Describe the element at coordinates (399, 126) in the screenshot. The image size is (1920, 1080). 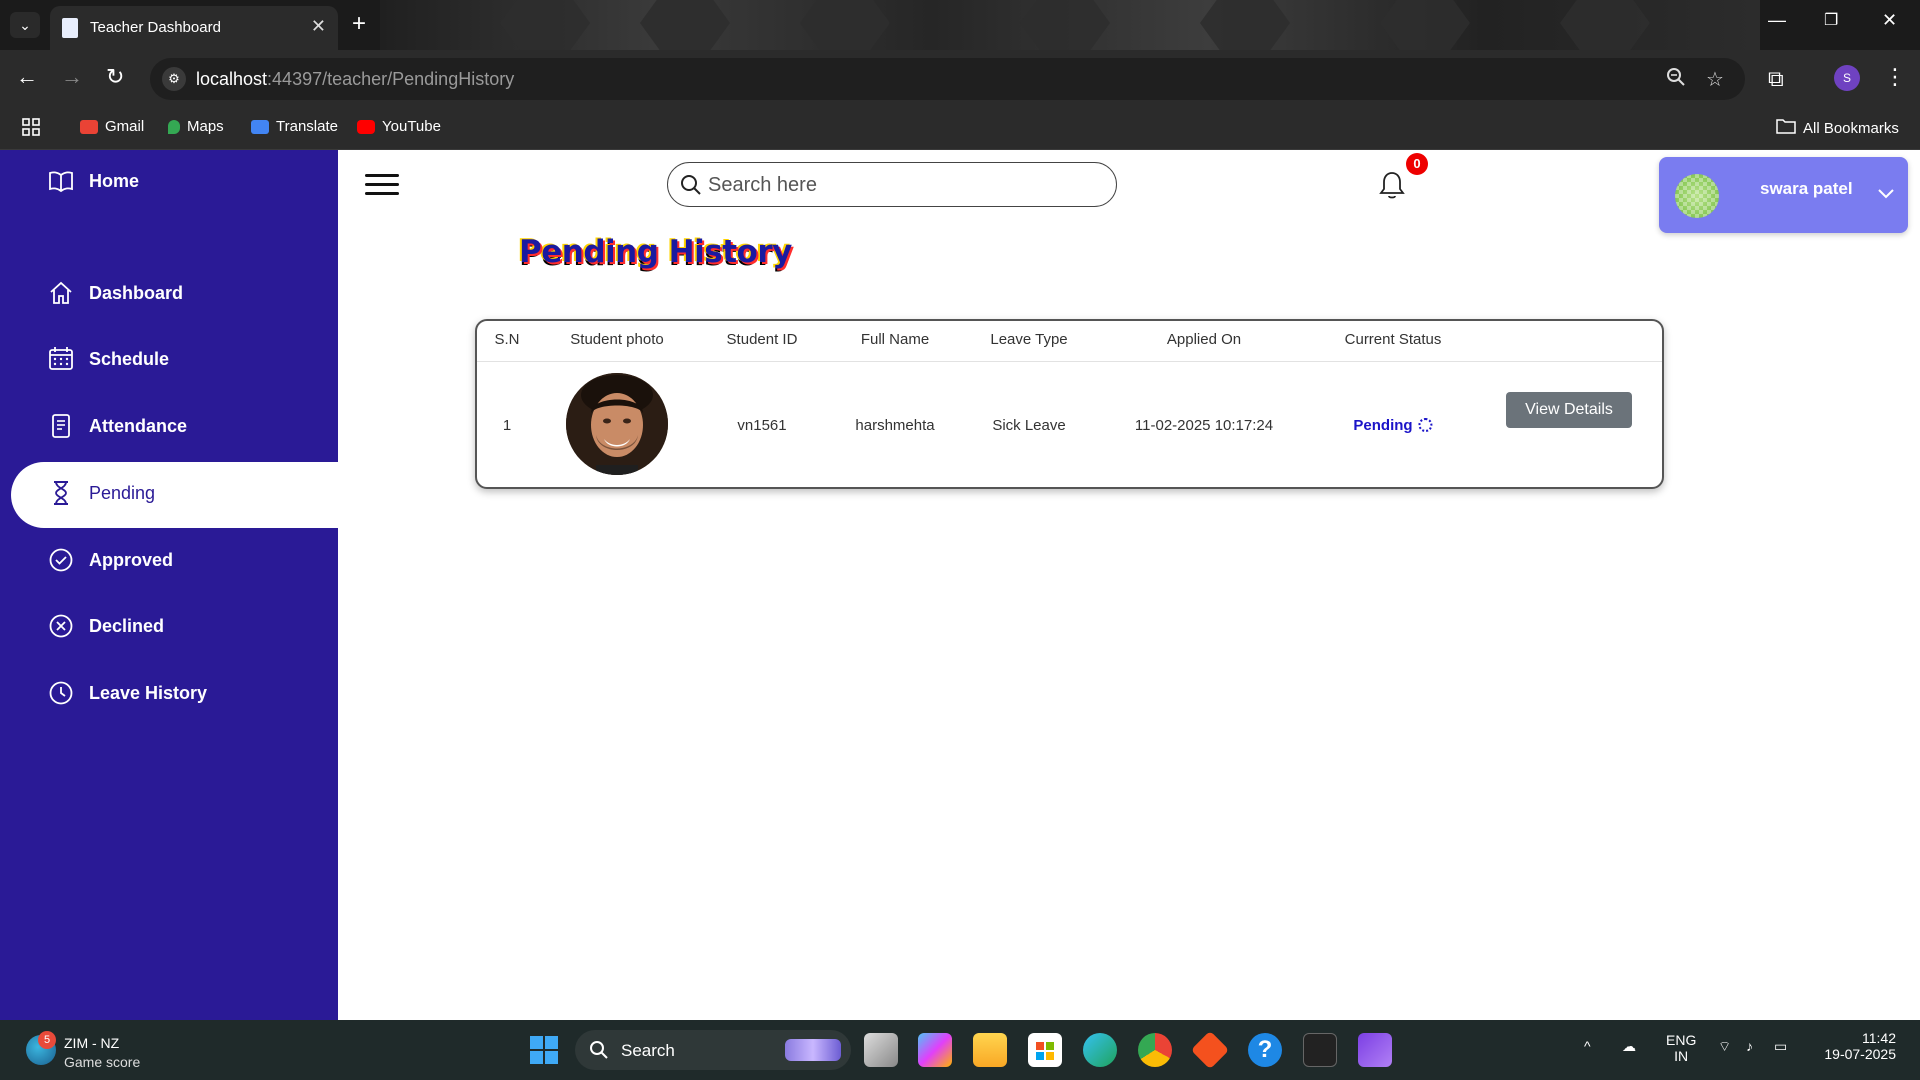
I see `bookmark-youtube: YouTube` at that location.